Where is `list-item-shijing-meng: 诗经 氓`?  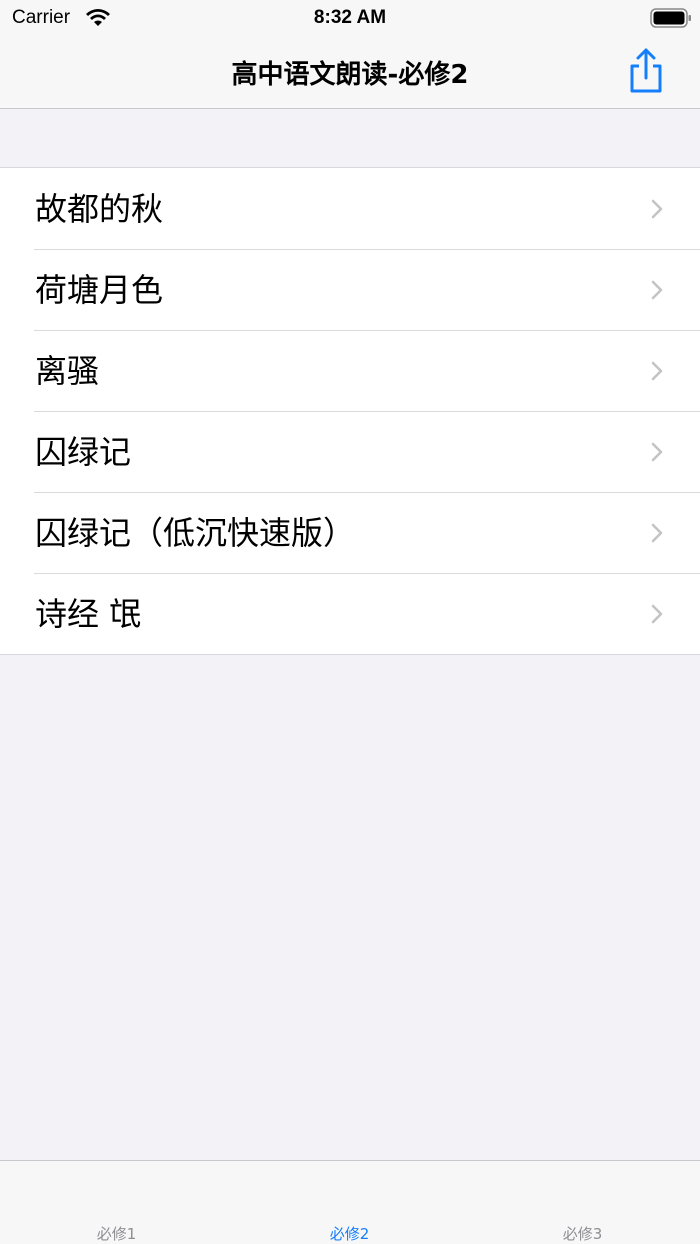
list-item-shijing-meng: 诗经 氓 is located at coordinates (350, 613).